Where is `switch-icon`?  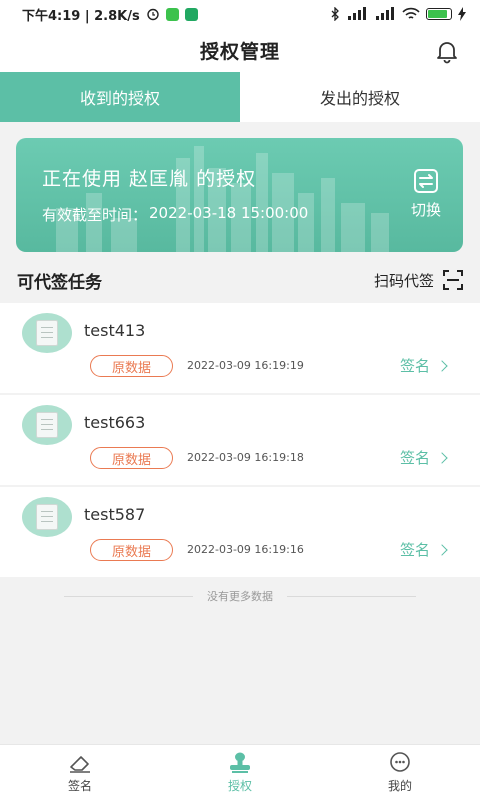
switch-icon is located at coordinates (426, 181).